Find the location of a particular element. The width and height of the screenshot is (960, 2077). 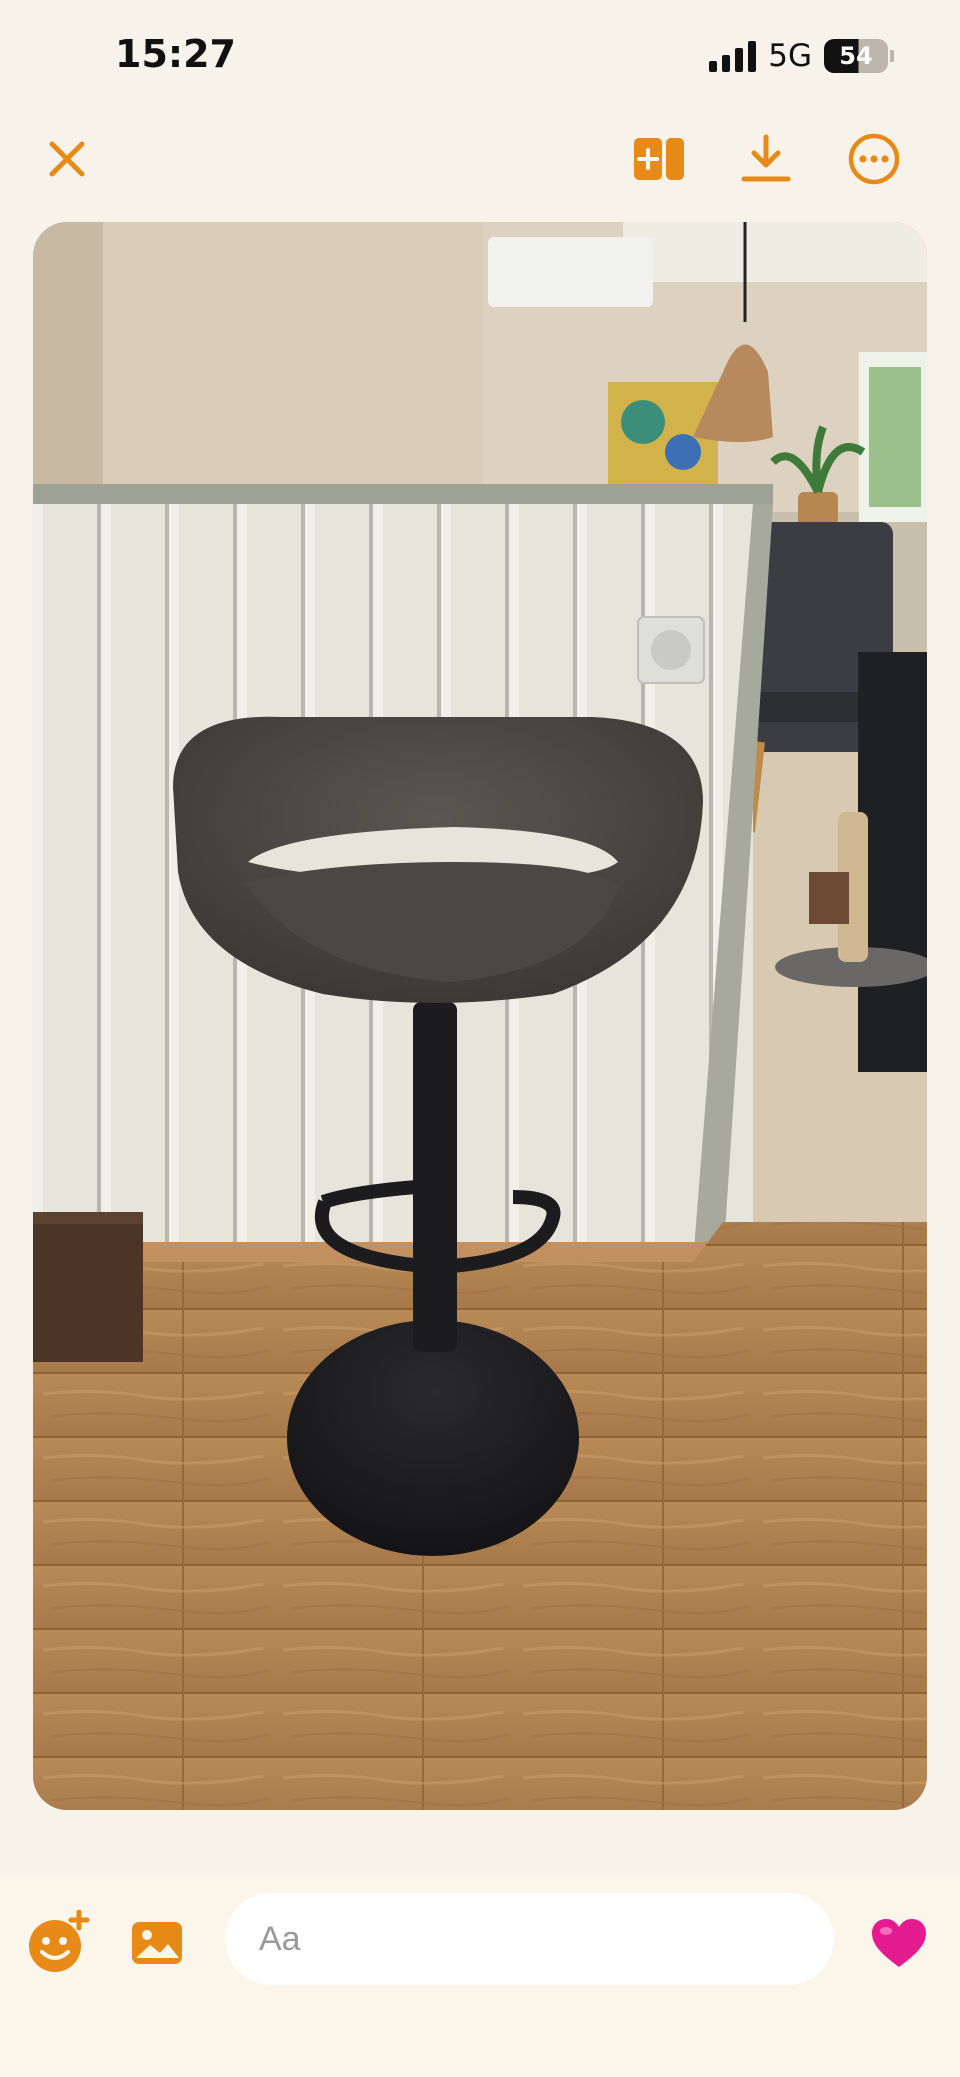

download-icon is located at coordinates (766, 158).